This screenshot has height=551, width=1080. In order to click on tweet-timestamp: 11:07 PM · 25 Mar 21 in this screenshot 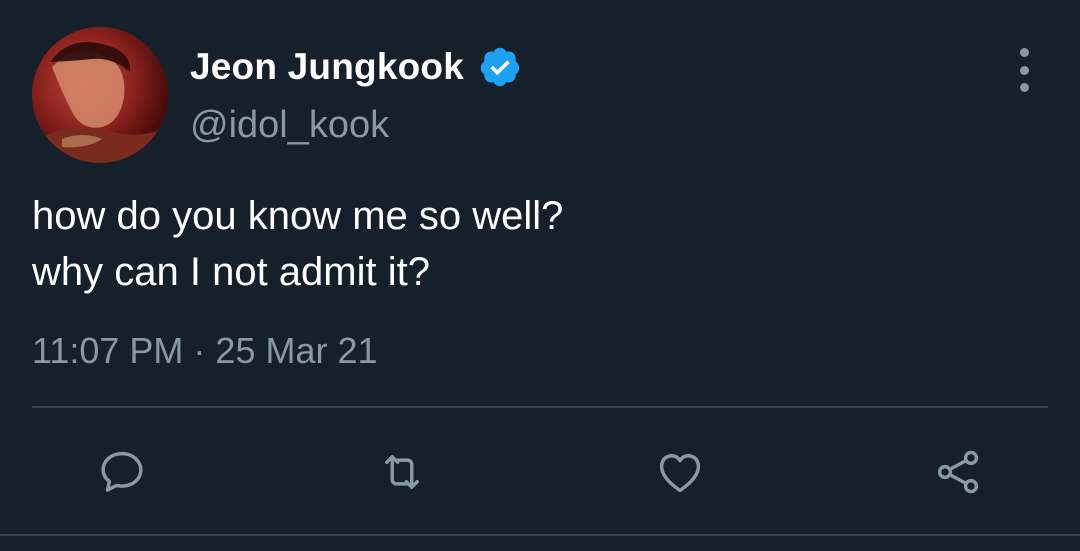, I will do `click(205, 351)`.